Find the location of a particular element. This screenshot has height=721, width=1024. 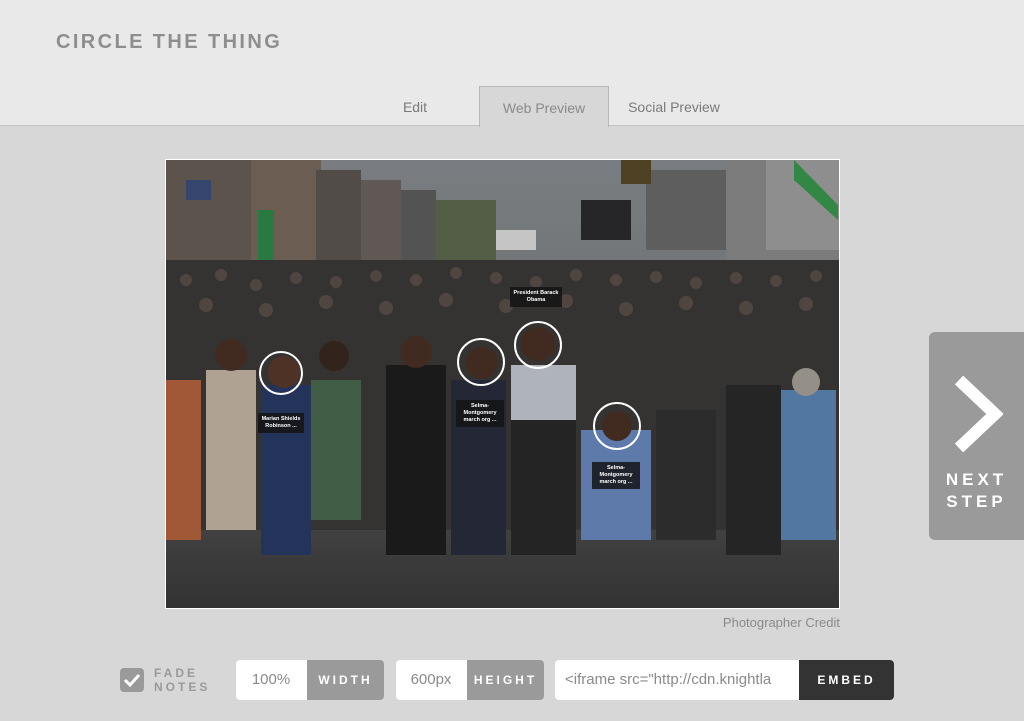

height-control: 600px HEIGHT is located at coordinates (470, 680).